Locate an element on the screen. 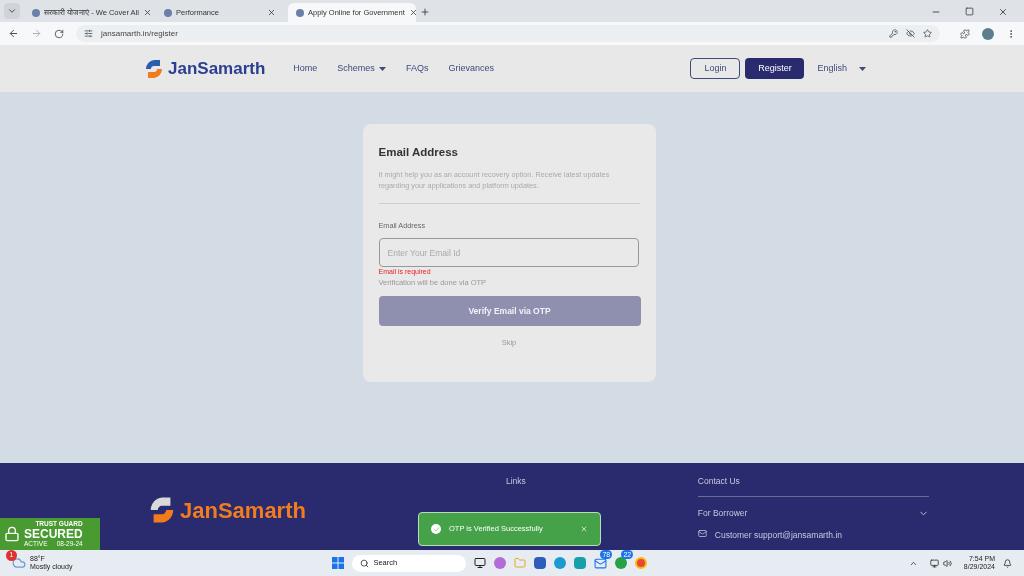 This screenshot has height=576, width=1024. task-view-icon is located at coordinates (480, 563).